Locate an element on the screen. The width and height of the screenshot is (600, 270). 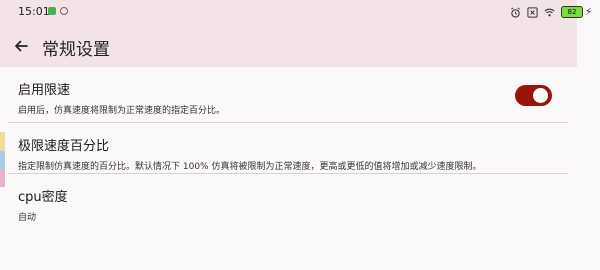
wifi-icon is located at coordinates (549, 12).